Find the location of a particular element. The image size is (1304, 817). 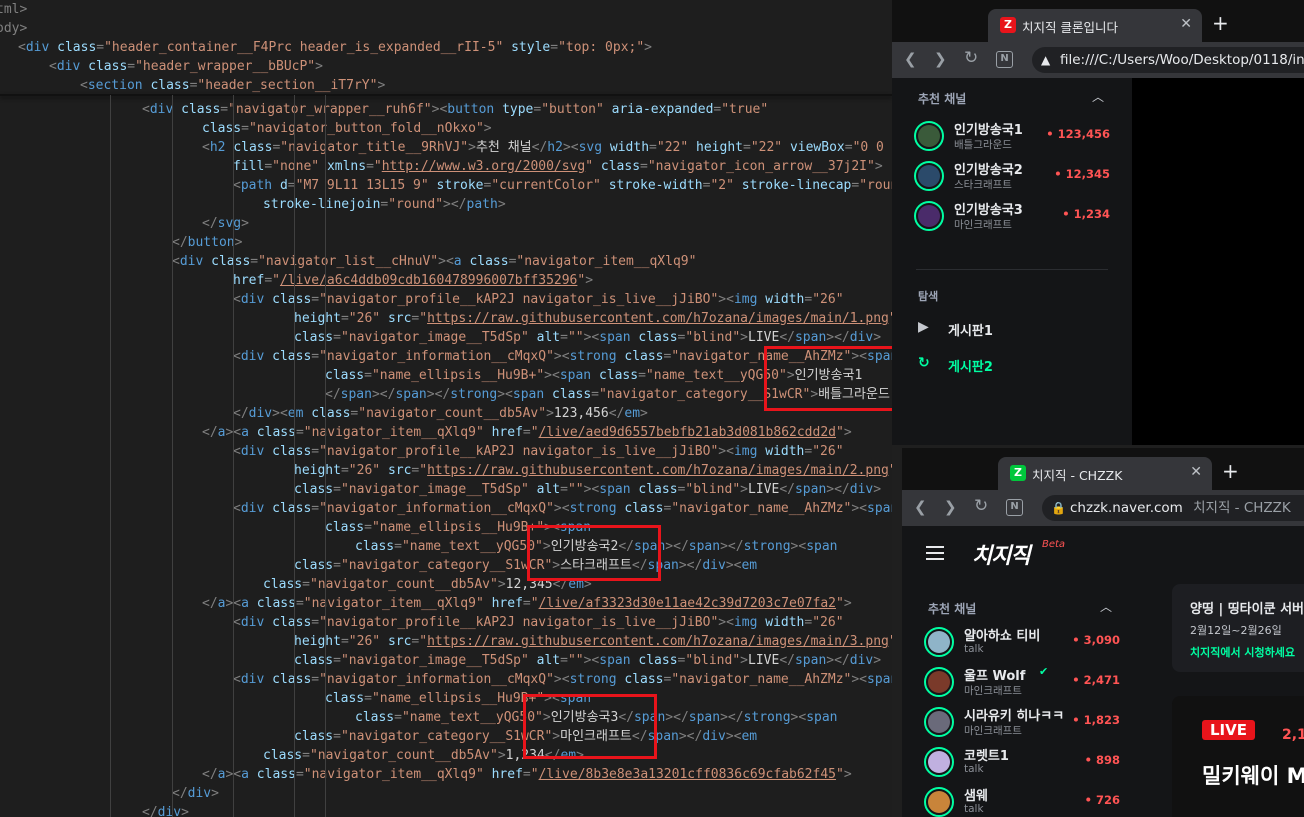

tab-chzzk: Z 치지직 - CHZZK ✕ is located at coordinates (1105, 473).